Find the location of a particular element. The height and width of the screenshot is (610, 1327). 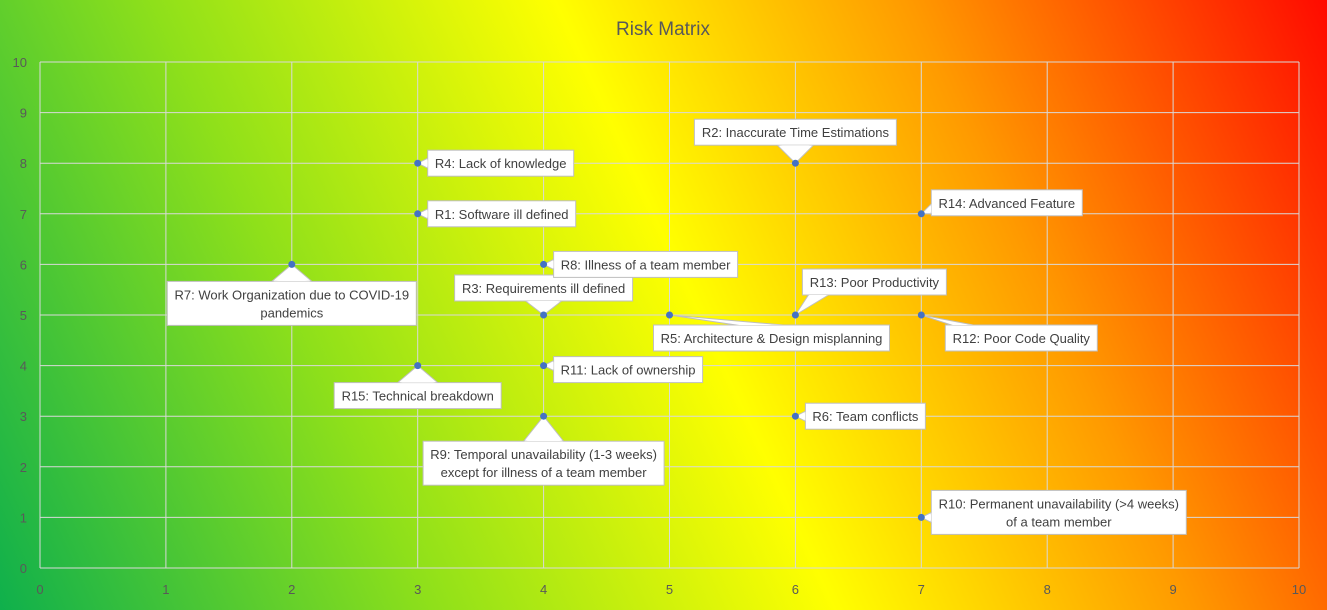

y-tick-label: 8 is located at coordinates (23, 163).